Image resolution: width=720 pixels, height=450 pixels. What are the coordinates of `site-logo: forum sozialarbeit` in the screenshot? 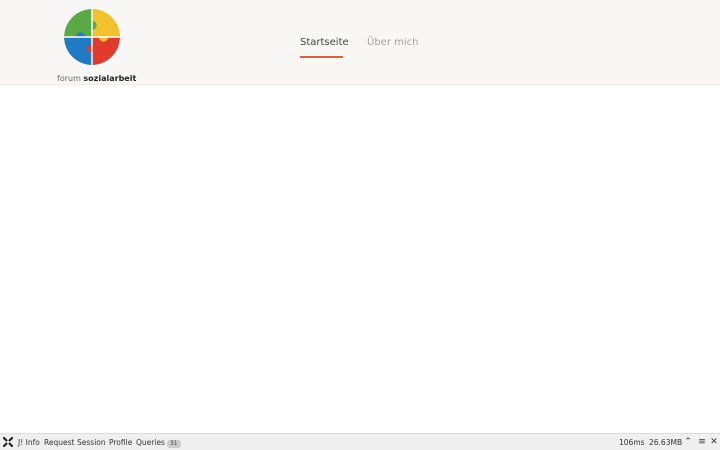 It's located at (96, 45).